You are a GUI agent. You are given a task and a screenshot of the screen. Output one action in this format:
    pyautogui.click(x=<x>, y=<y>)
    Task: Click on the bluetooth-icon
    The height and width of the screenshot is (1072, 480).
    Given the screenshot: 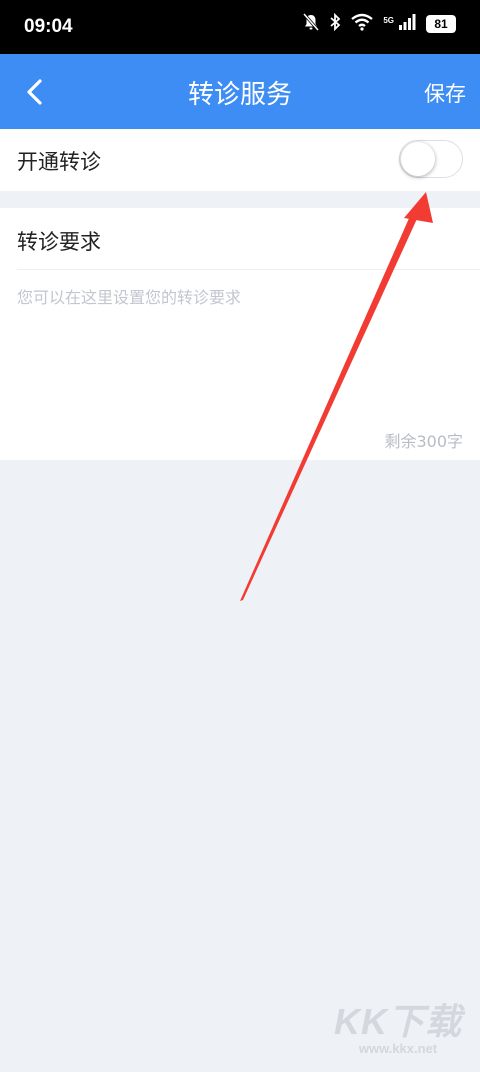 What is the action you would take?
    pyautogui.click(x=335, y=23)
    